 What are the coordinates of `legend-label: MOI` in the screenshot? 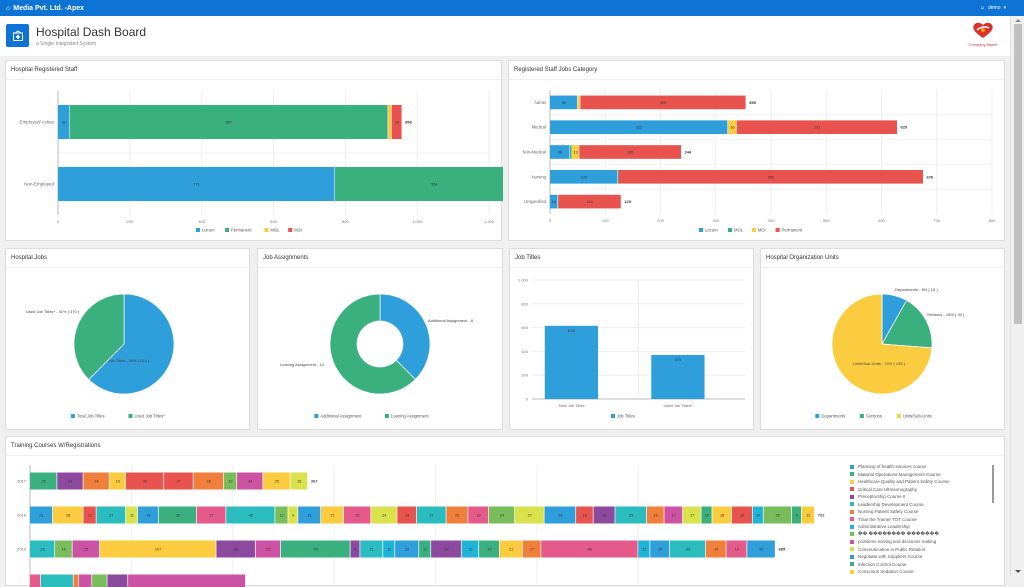 It's located at (298, 230).